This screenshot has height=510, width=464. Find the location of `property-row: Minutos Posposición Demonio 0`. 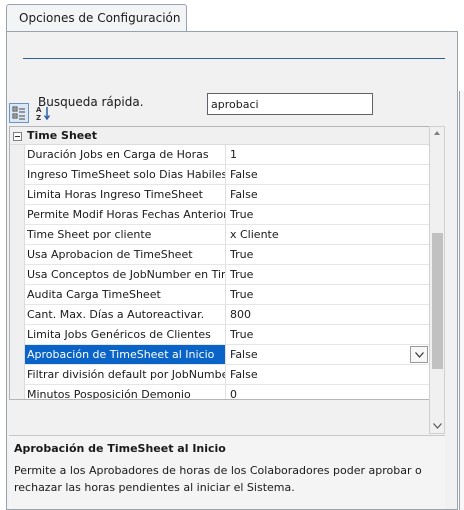

property-row: Minutos Posposición Demonio 0 is located at coordinates (227, 392).